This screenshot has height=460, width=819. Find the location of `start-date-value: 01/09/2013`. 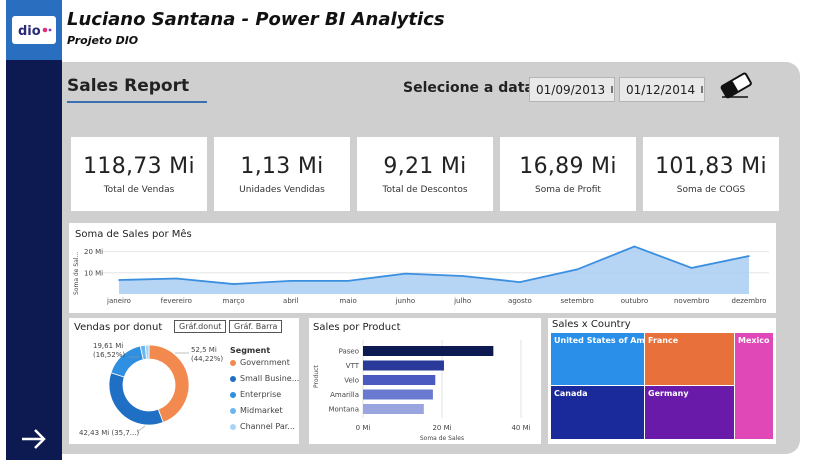

start-date-value: 01/09/2013 is located at coordinates (571, 89).